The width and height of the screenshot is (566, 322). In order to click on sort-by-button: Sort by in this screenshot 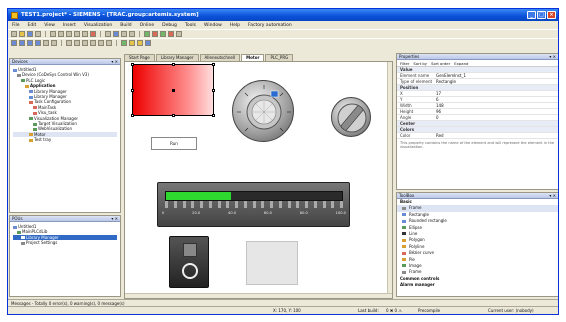, I will do `click(420, 63)`.